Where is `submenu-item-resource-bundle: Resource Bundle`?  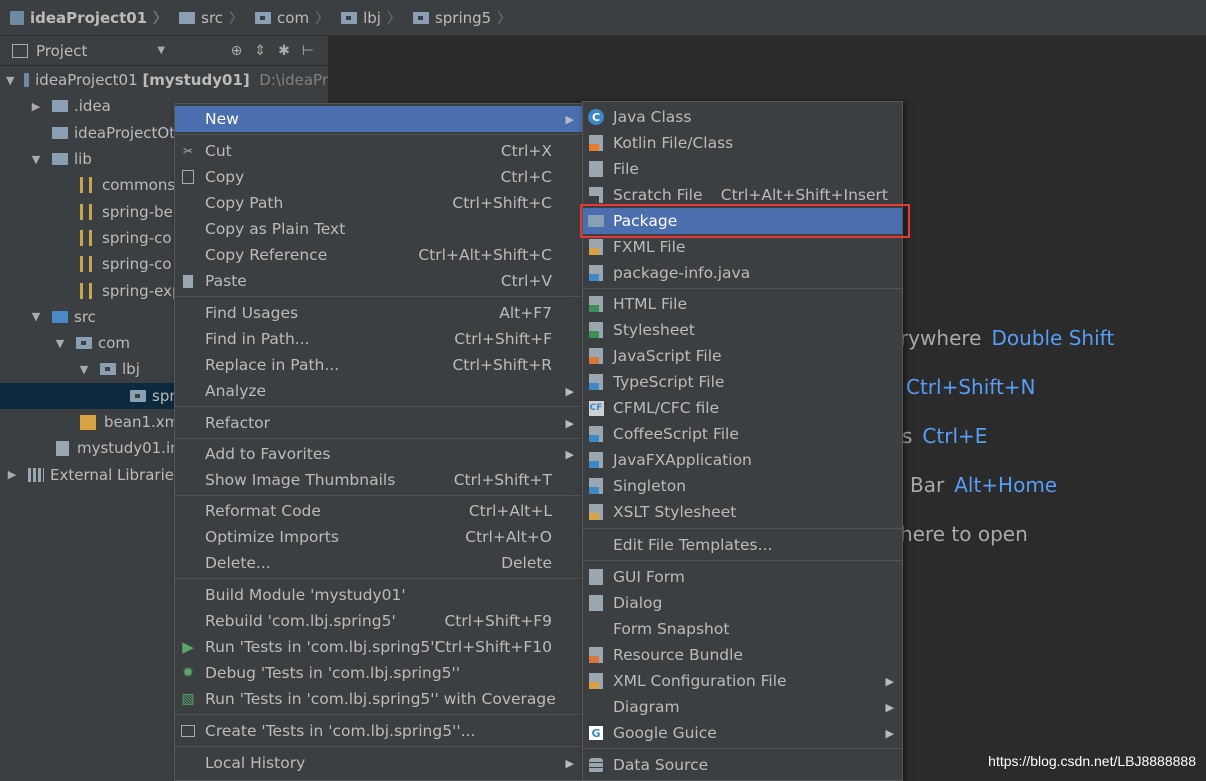
submenu-item-resource-bundle: Resource Bundle is located at coordinates (742, 655).